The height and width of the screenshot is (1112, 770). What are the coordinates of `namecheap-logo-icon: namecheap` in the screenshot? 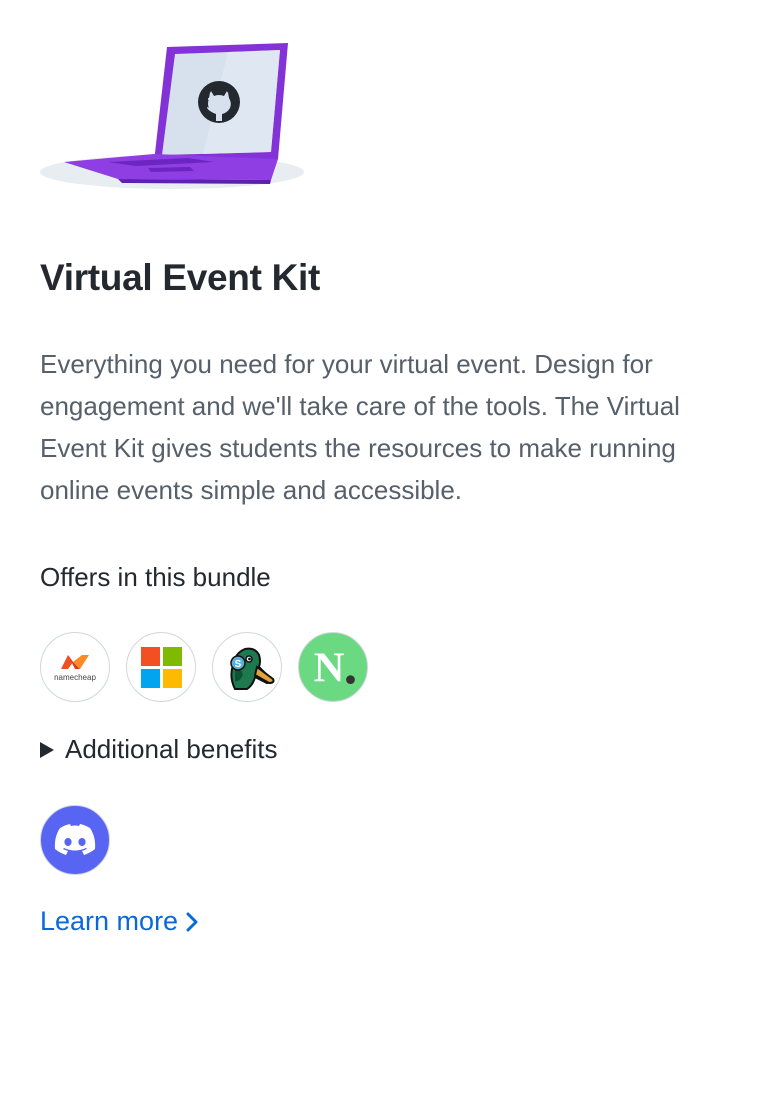 It's located at (75, 667).